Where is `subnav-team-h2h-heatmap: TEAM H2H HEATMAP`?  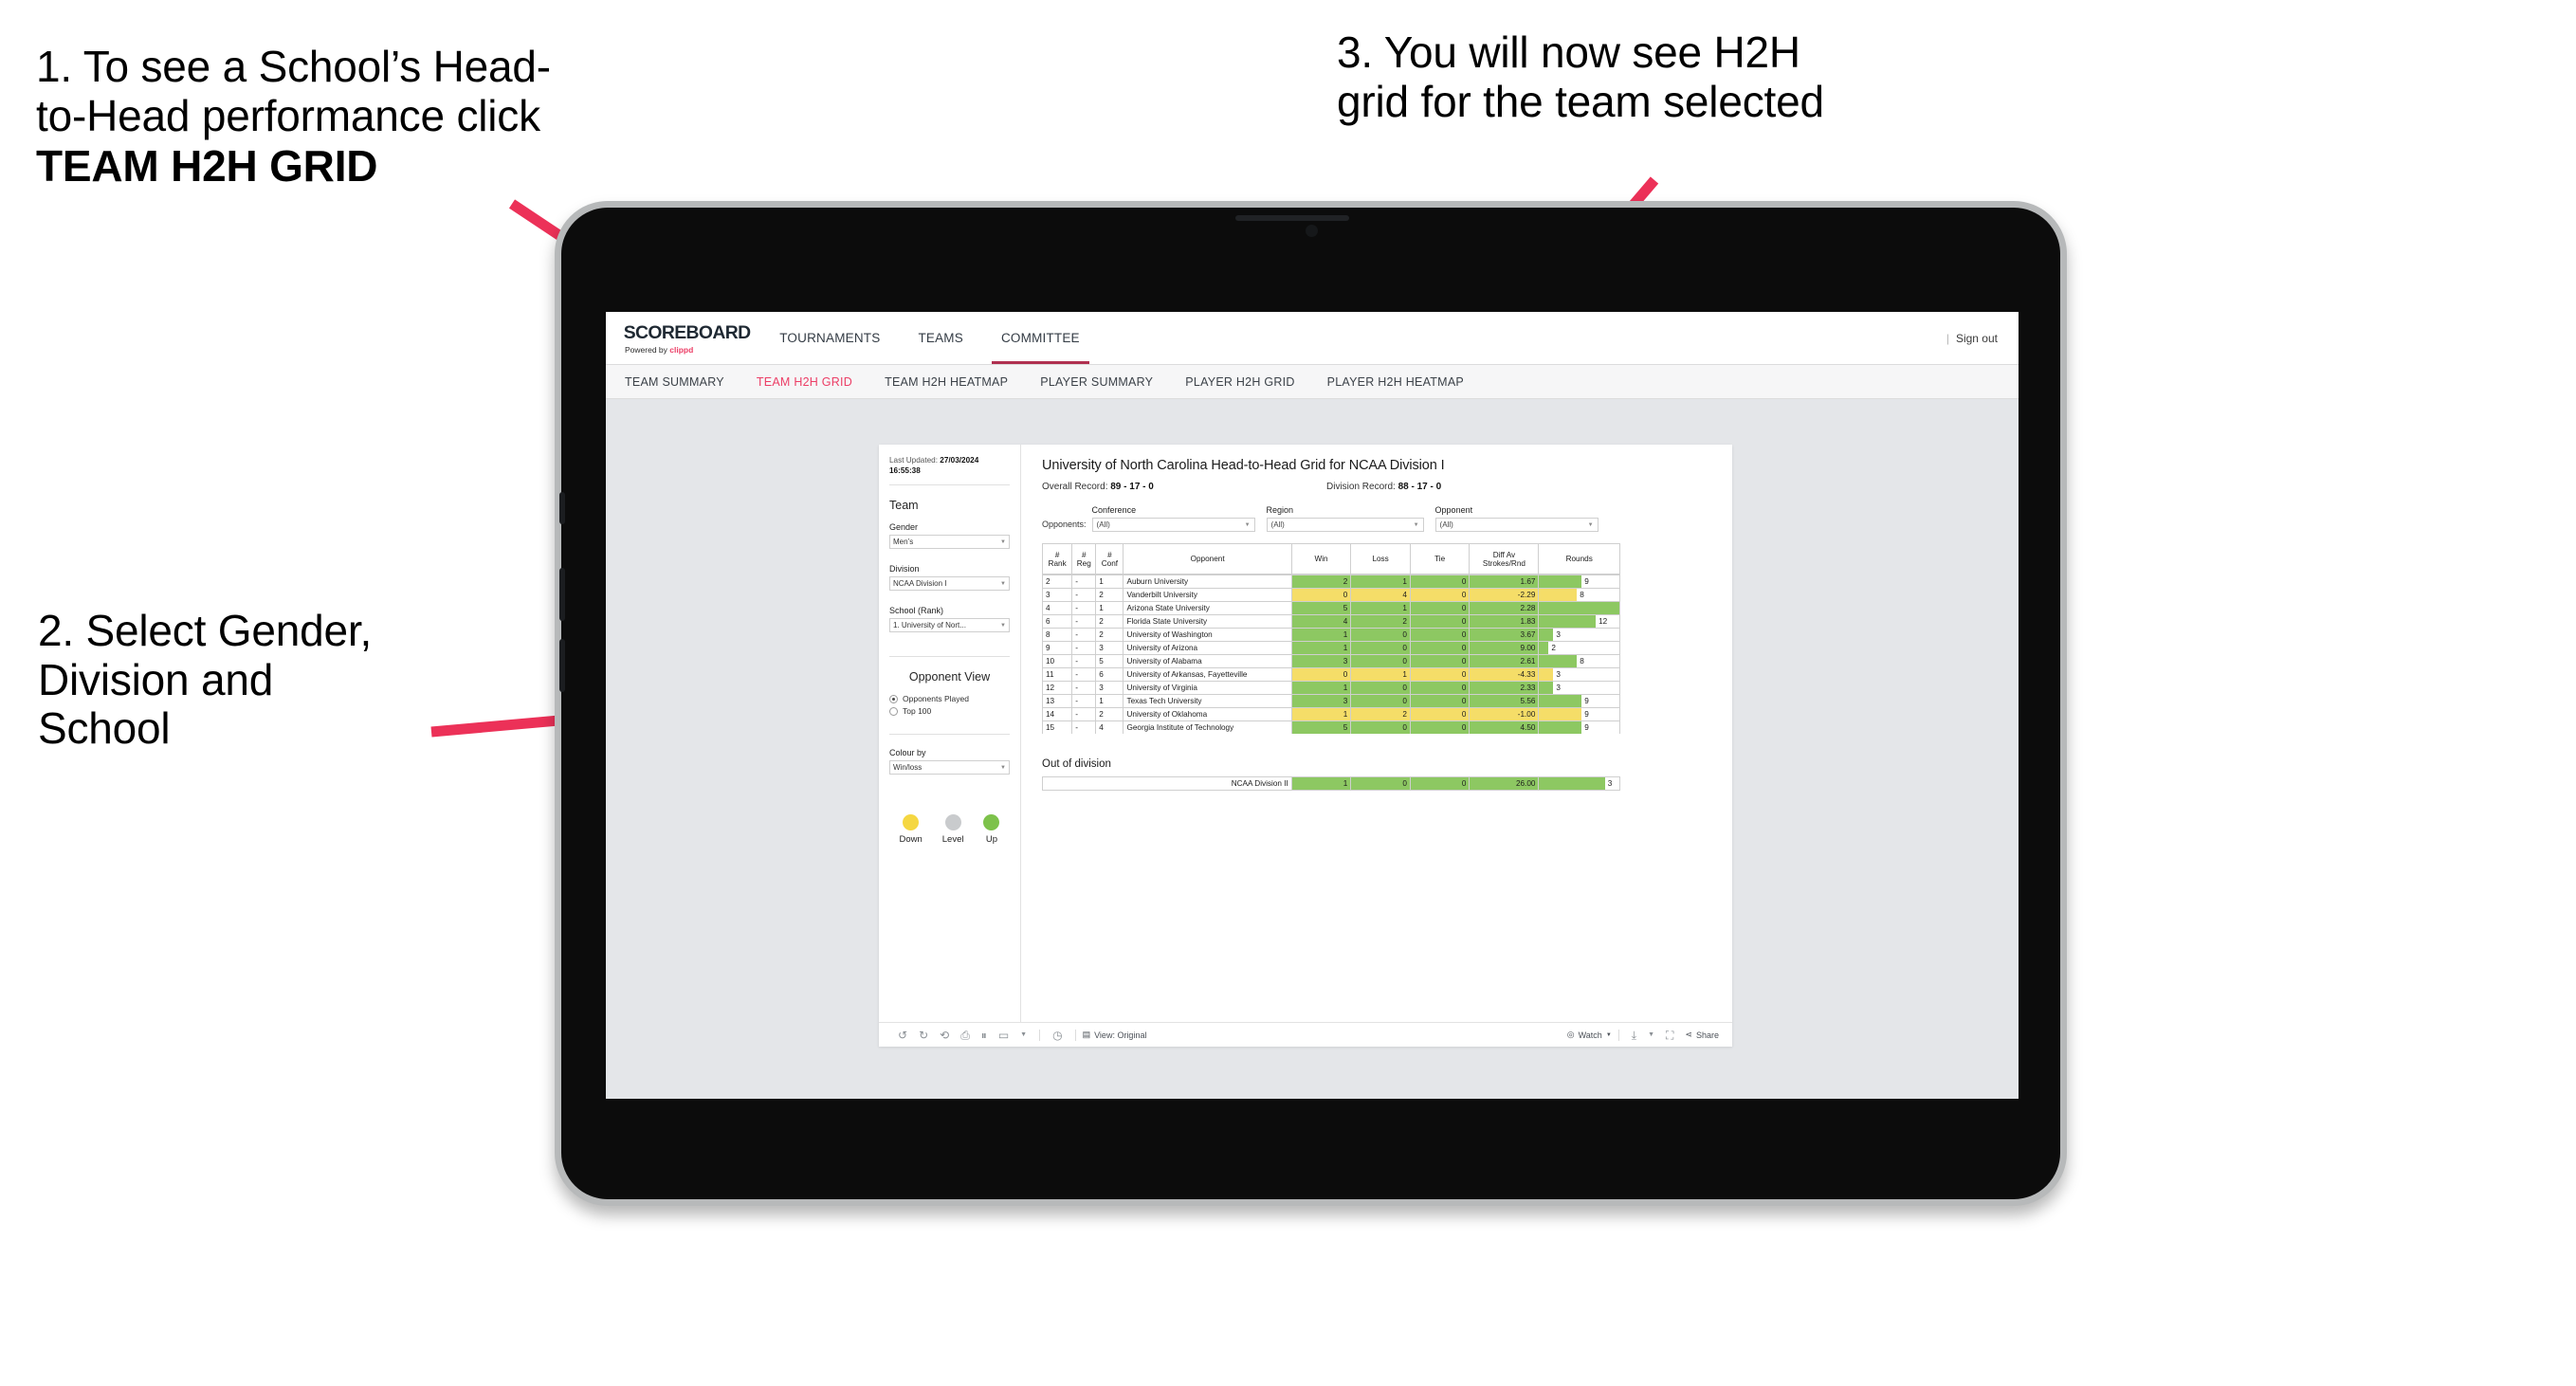
subnav-team-h2h-heatmap: TEAM H2H HEATMAP is located at coordinates (946, 382).